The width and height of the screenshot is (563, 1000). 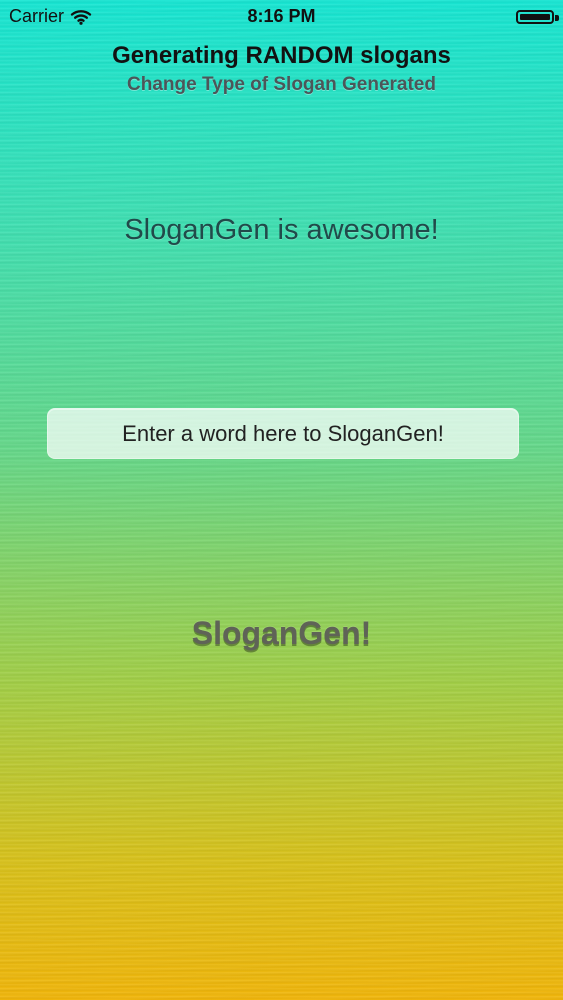 I want to click on change-slogan-type-button: Change Type of Slogan Generated, so click(x=281, y=85).